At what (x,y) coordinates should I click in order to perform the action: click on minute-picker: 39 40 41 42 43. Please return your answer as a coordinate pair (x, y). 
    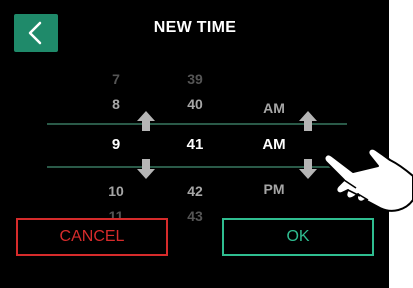
    Looking at the image, I should click on (195, 144).